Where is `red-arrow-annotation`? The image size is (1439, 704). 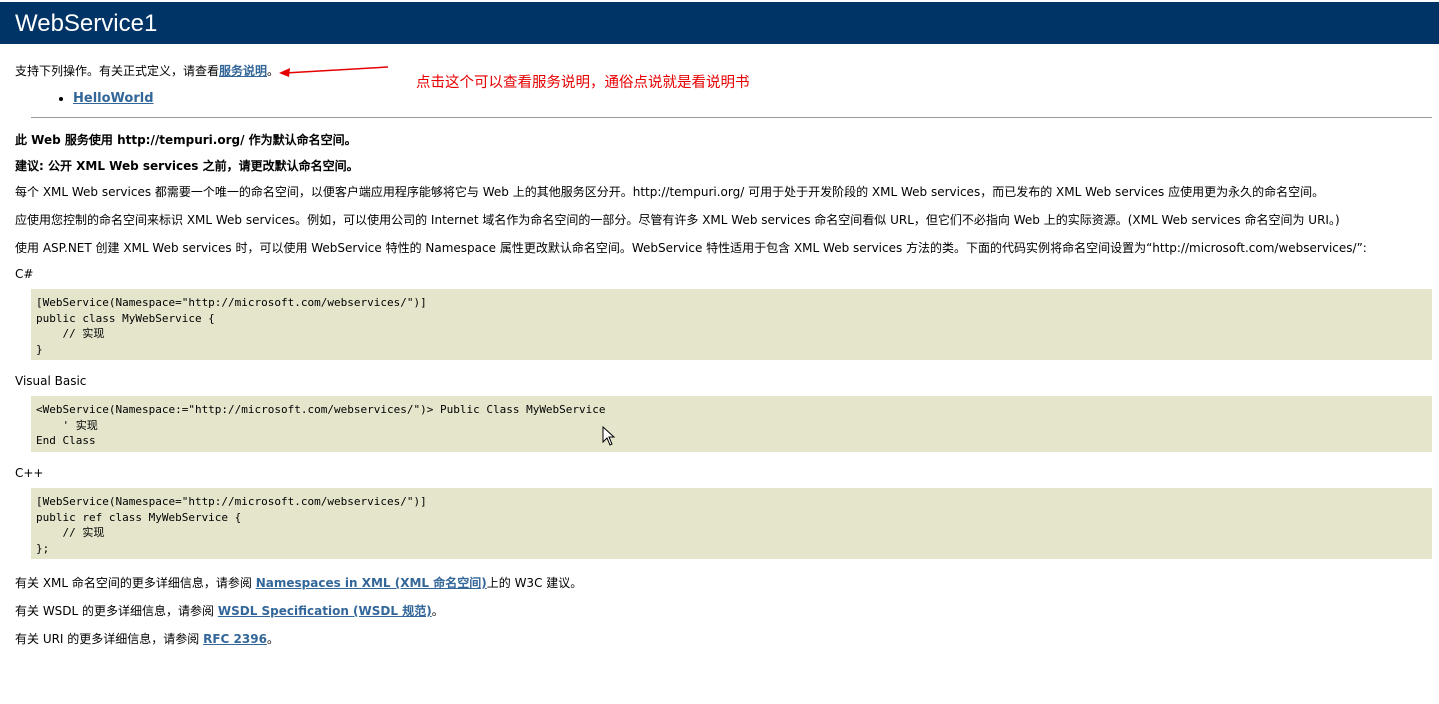 red-arrow-annotation is located at coordinates (334, 71).